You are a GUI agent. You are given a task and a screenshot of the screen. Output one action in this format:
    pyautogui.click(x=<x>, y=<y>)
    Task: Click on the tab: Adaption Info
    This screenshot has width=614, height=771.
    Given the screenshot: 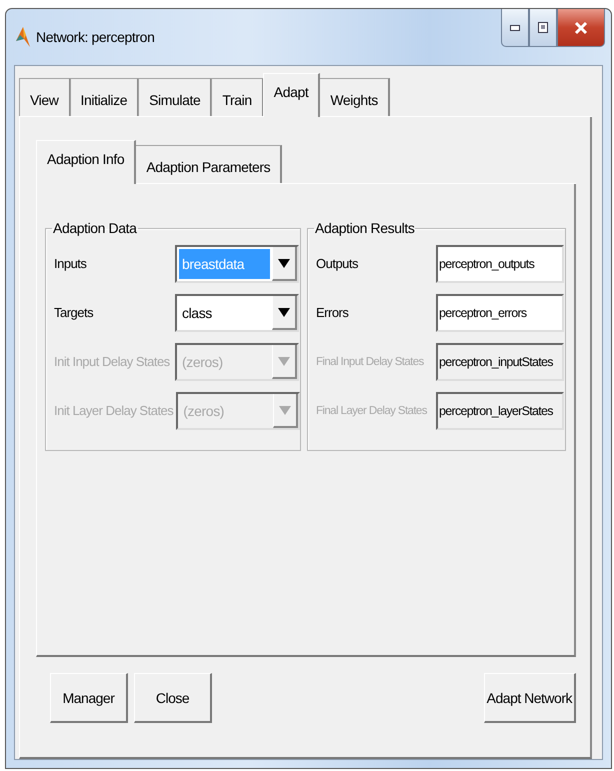 What is the action you would take?
    pyautogui.click(x=86, y=162)
    